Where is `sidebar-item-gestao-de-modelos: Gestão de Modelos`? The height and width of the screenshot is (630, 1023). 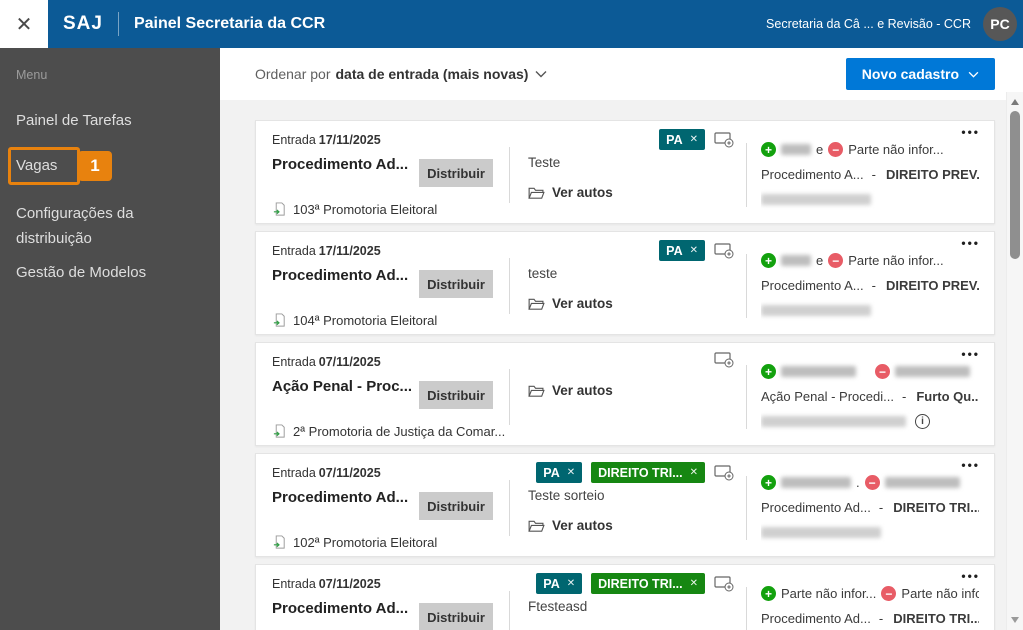 sidebar-item-gestao-de-modelos: Gestão de Modelos is located at coordinates (110, 272).